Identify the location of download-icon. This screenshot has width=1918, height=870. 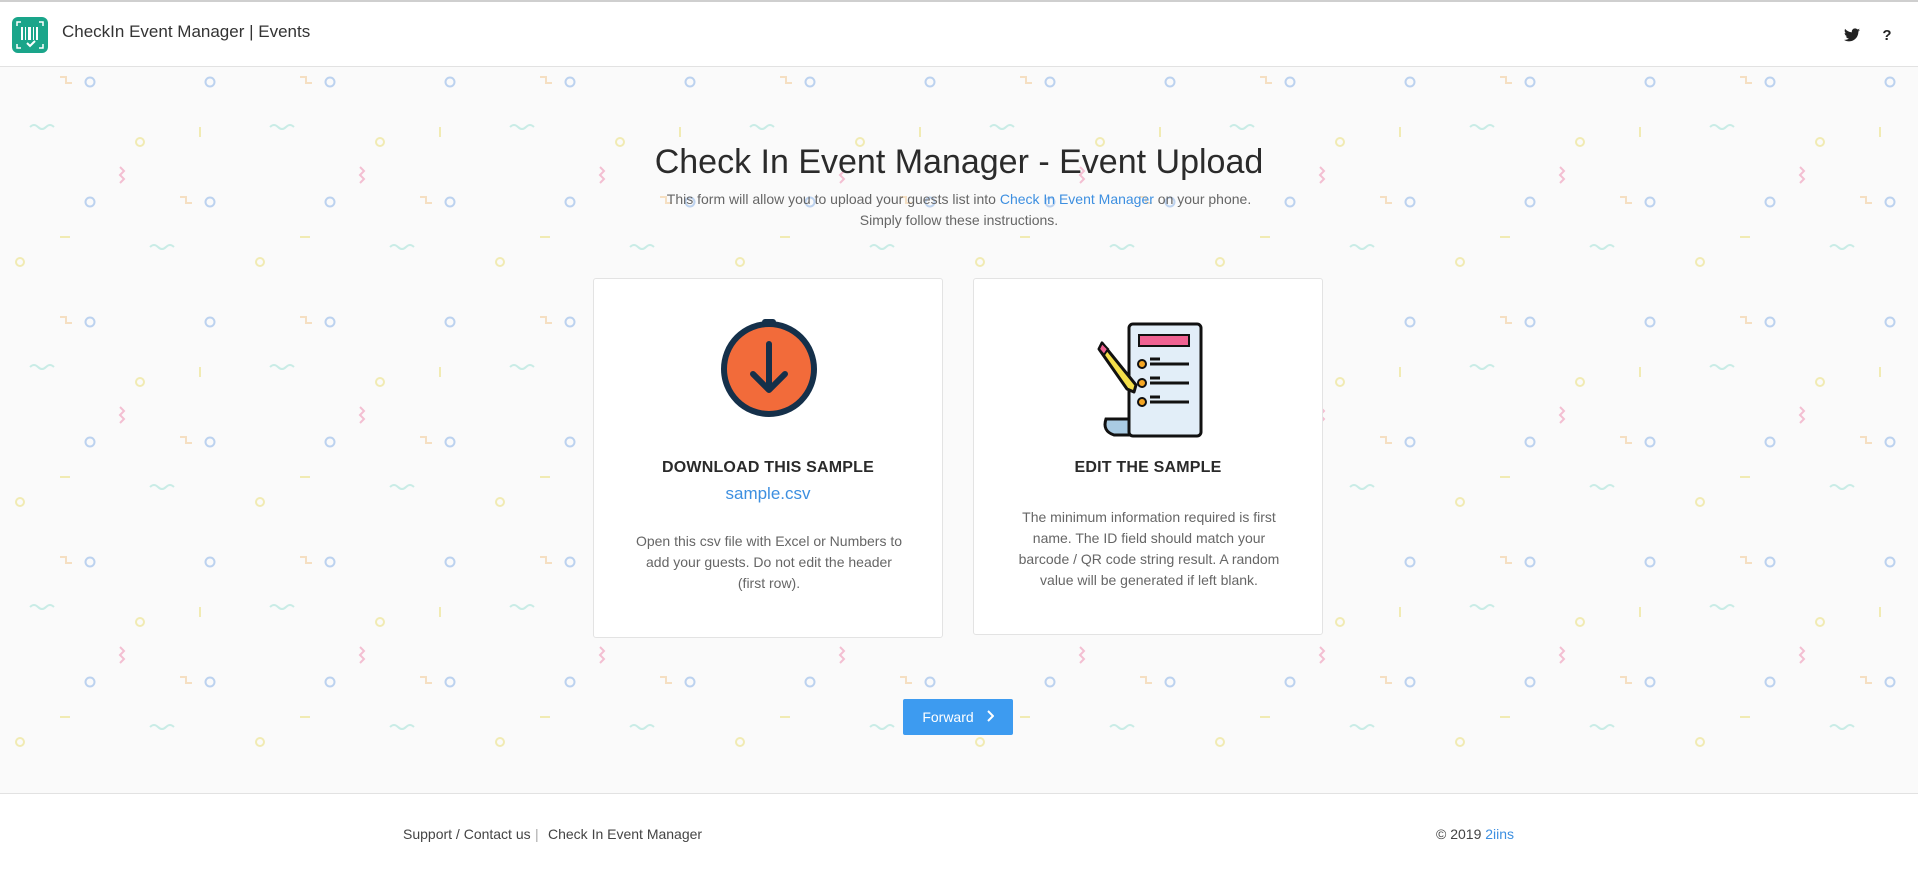
(769, 384).